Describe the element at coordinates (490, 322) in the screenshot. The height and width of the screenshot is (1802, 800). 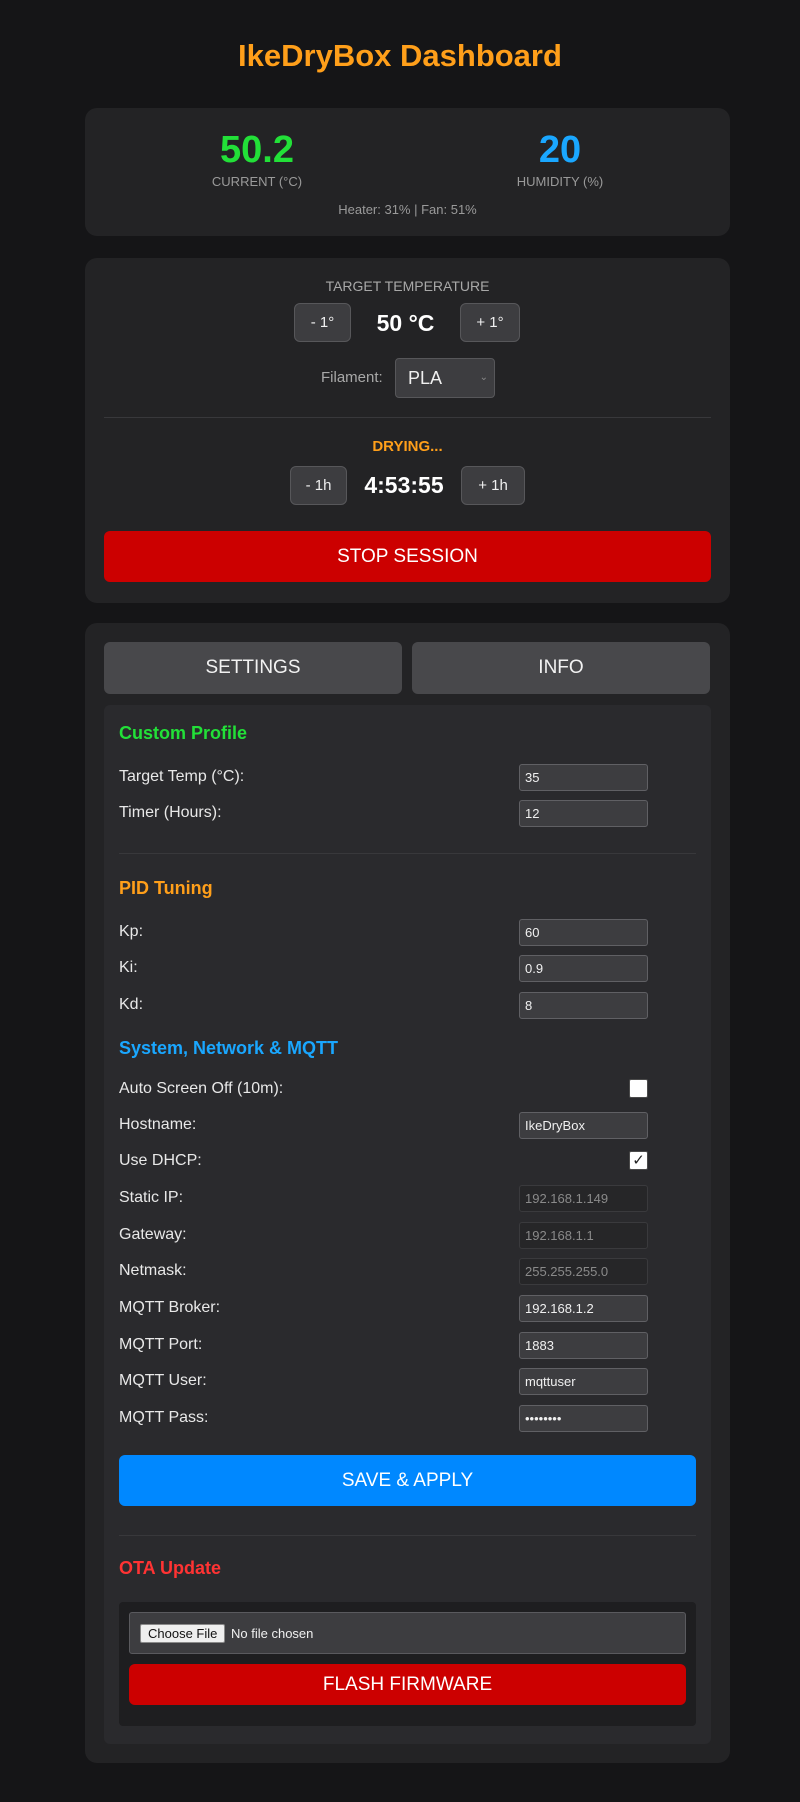
I see `temp-increase-button: + 1°` at that location.